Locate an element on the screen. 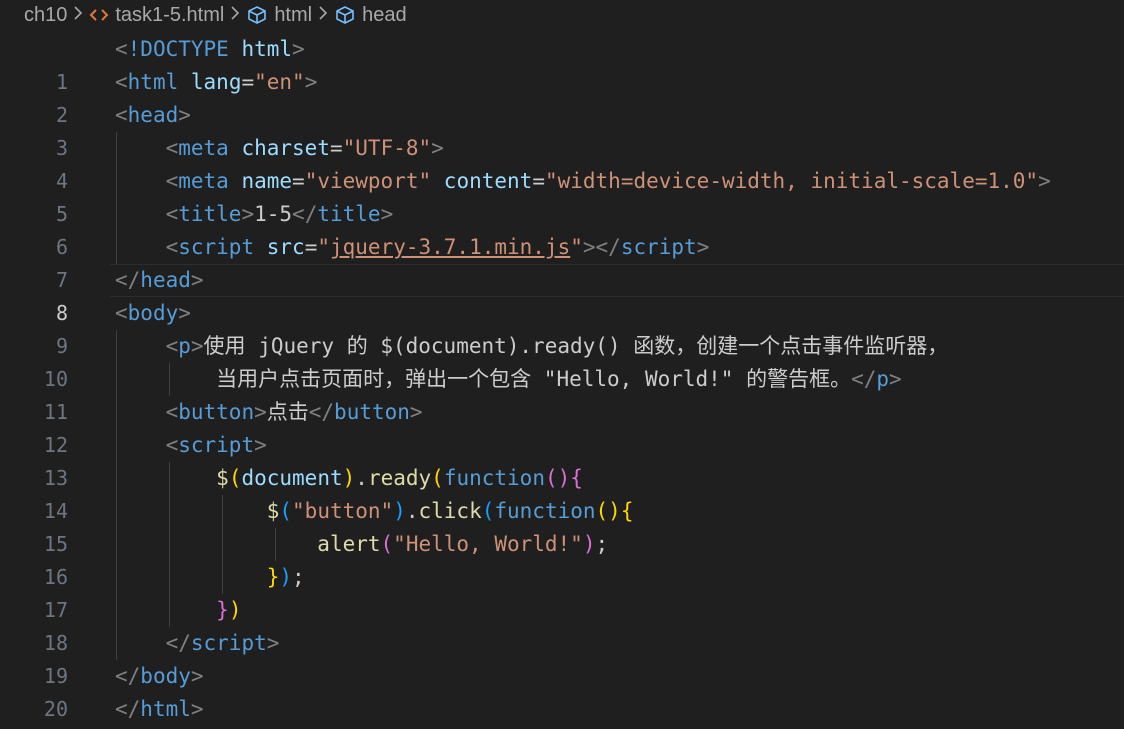 This screenshot has height=729, width=1124. breadcrumb: ch10 task1-5.html html head is located at coordinates (562, 15).